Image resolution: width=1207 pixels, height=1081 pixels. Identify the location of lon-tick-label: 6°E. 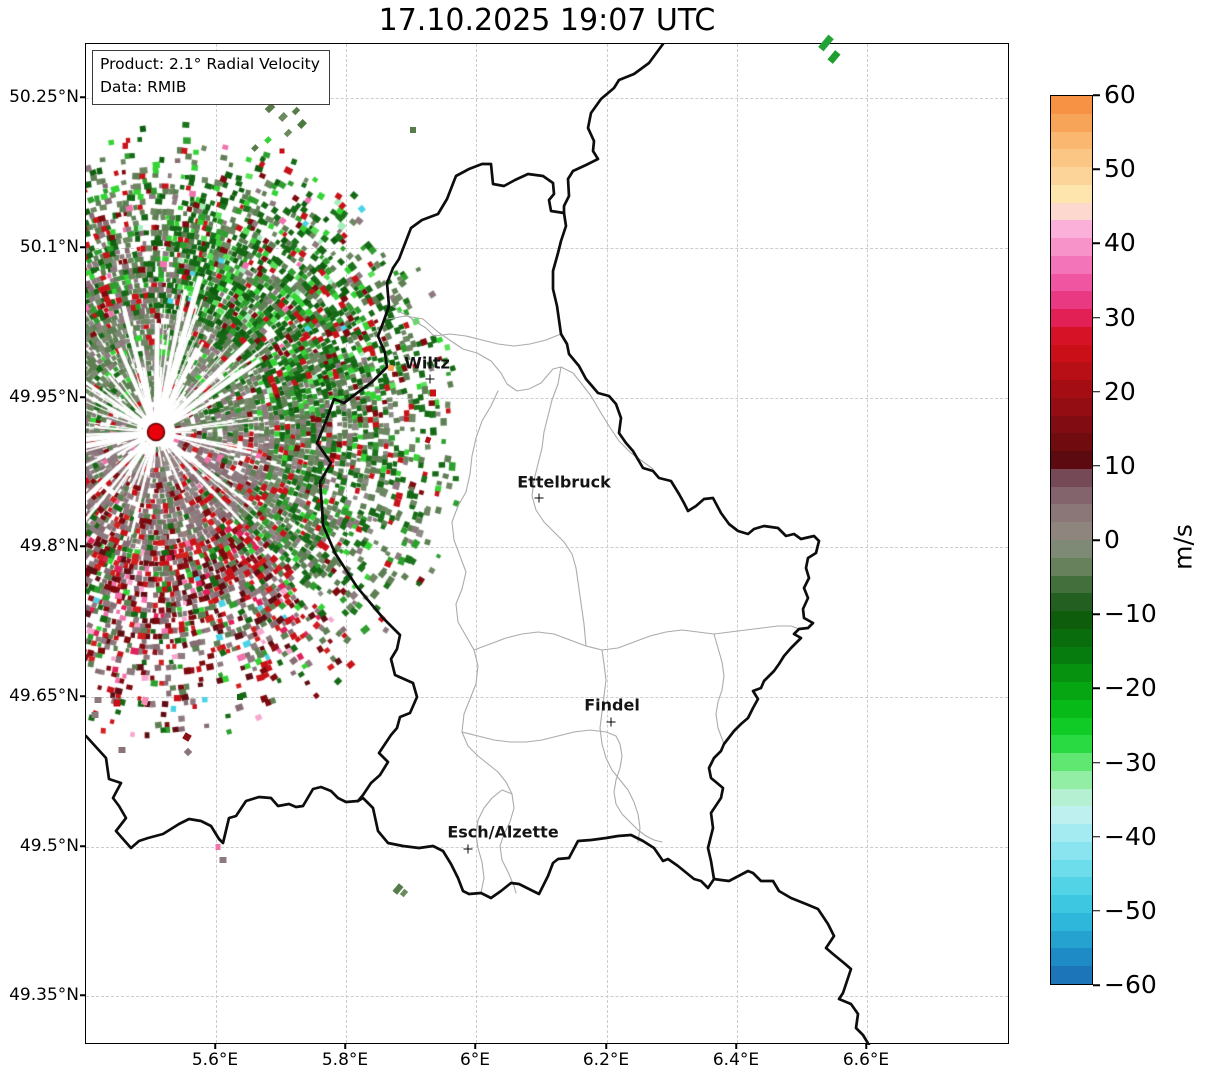
(475, 1060).